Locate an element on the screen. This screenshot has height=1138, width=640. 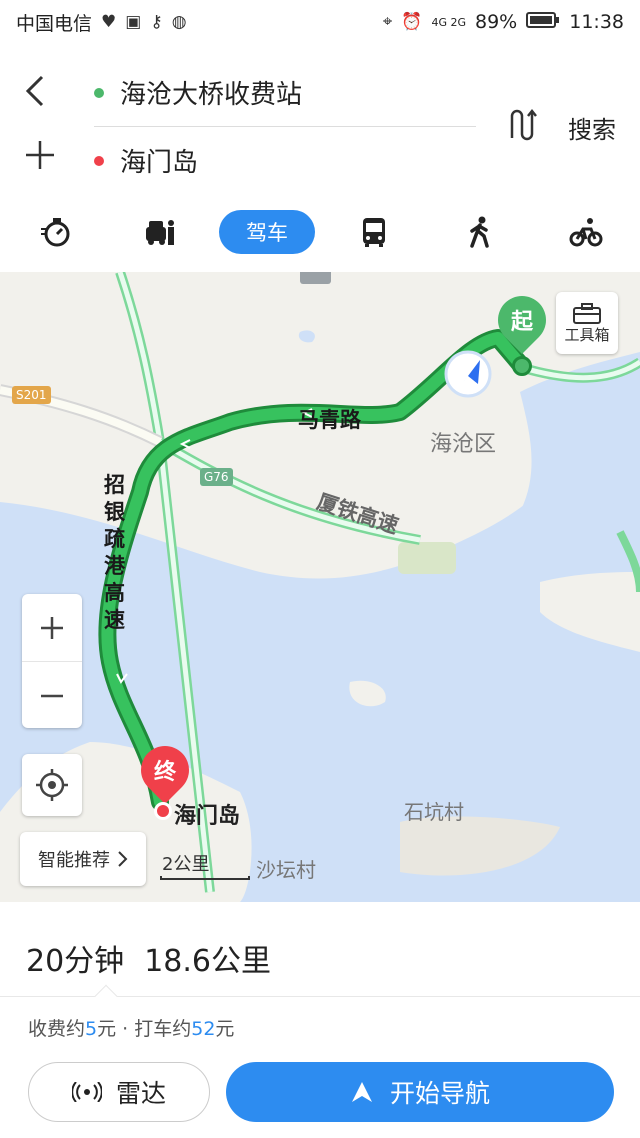
locate-button is located at coordinates (52, 785).